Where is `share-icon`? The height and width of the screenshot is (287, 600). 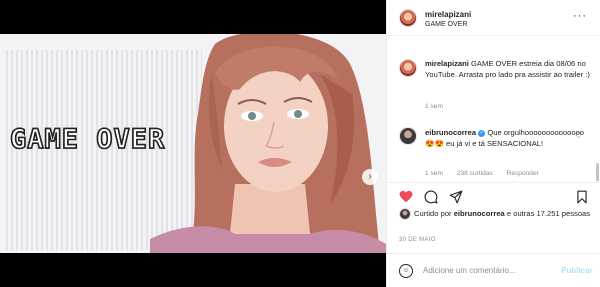
share-icon is located at coordinates (456, 197).